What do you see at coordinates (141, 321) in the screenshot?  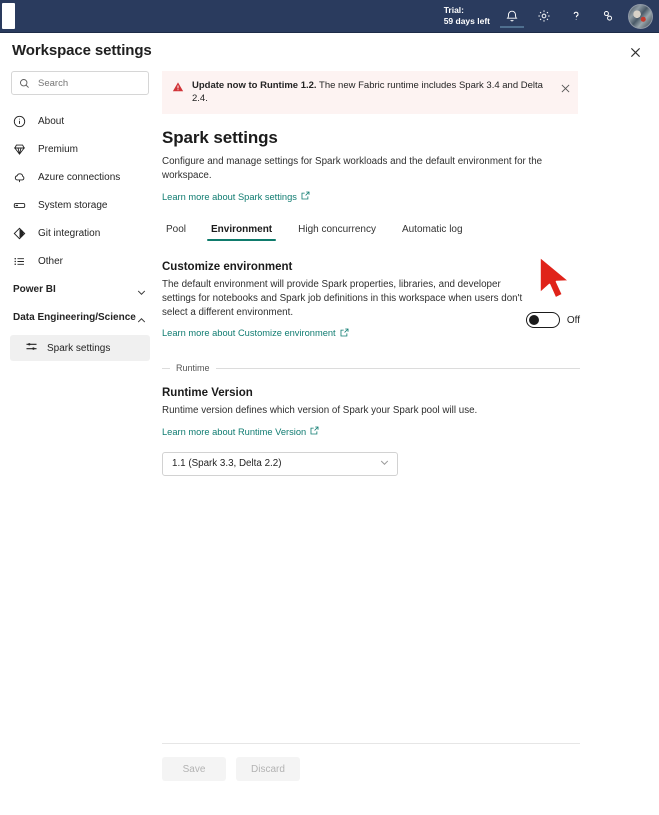 I see `chevron-up-icon` at bounding box center [141, 321].